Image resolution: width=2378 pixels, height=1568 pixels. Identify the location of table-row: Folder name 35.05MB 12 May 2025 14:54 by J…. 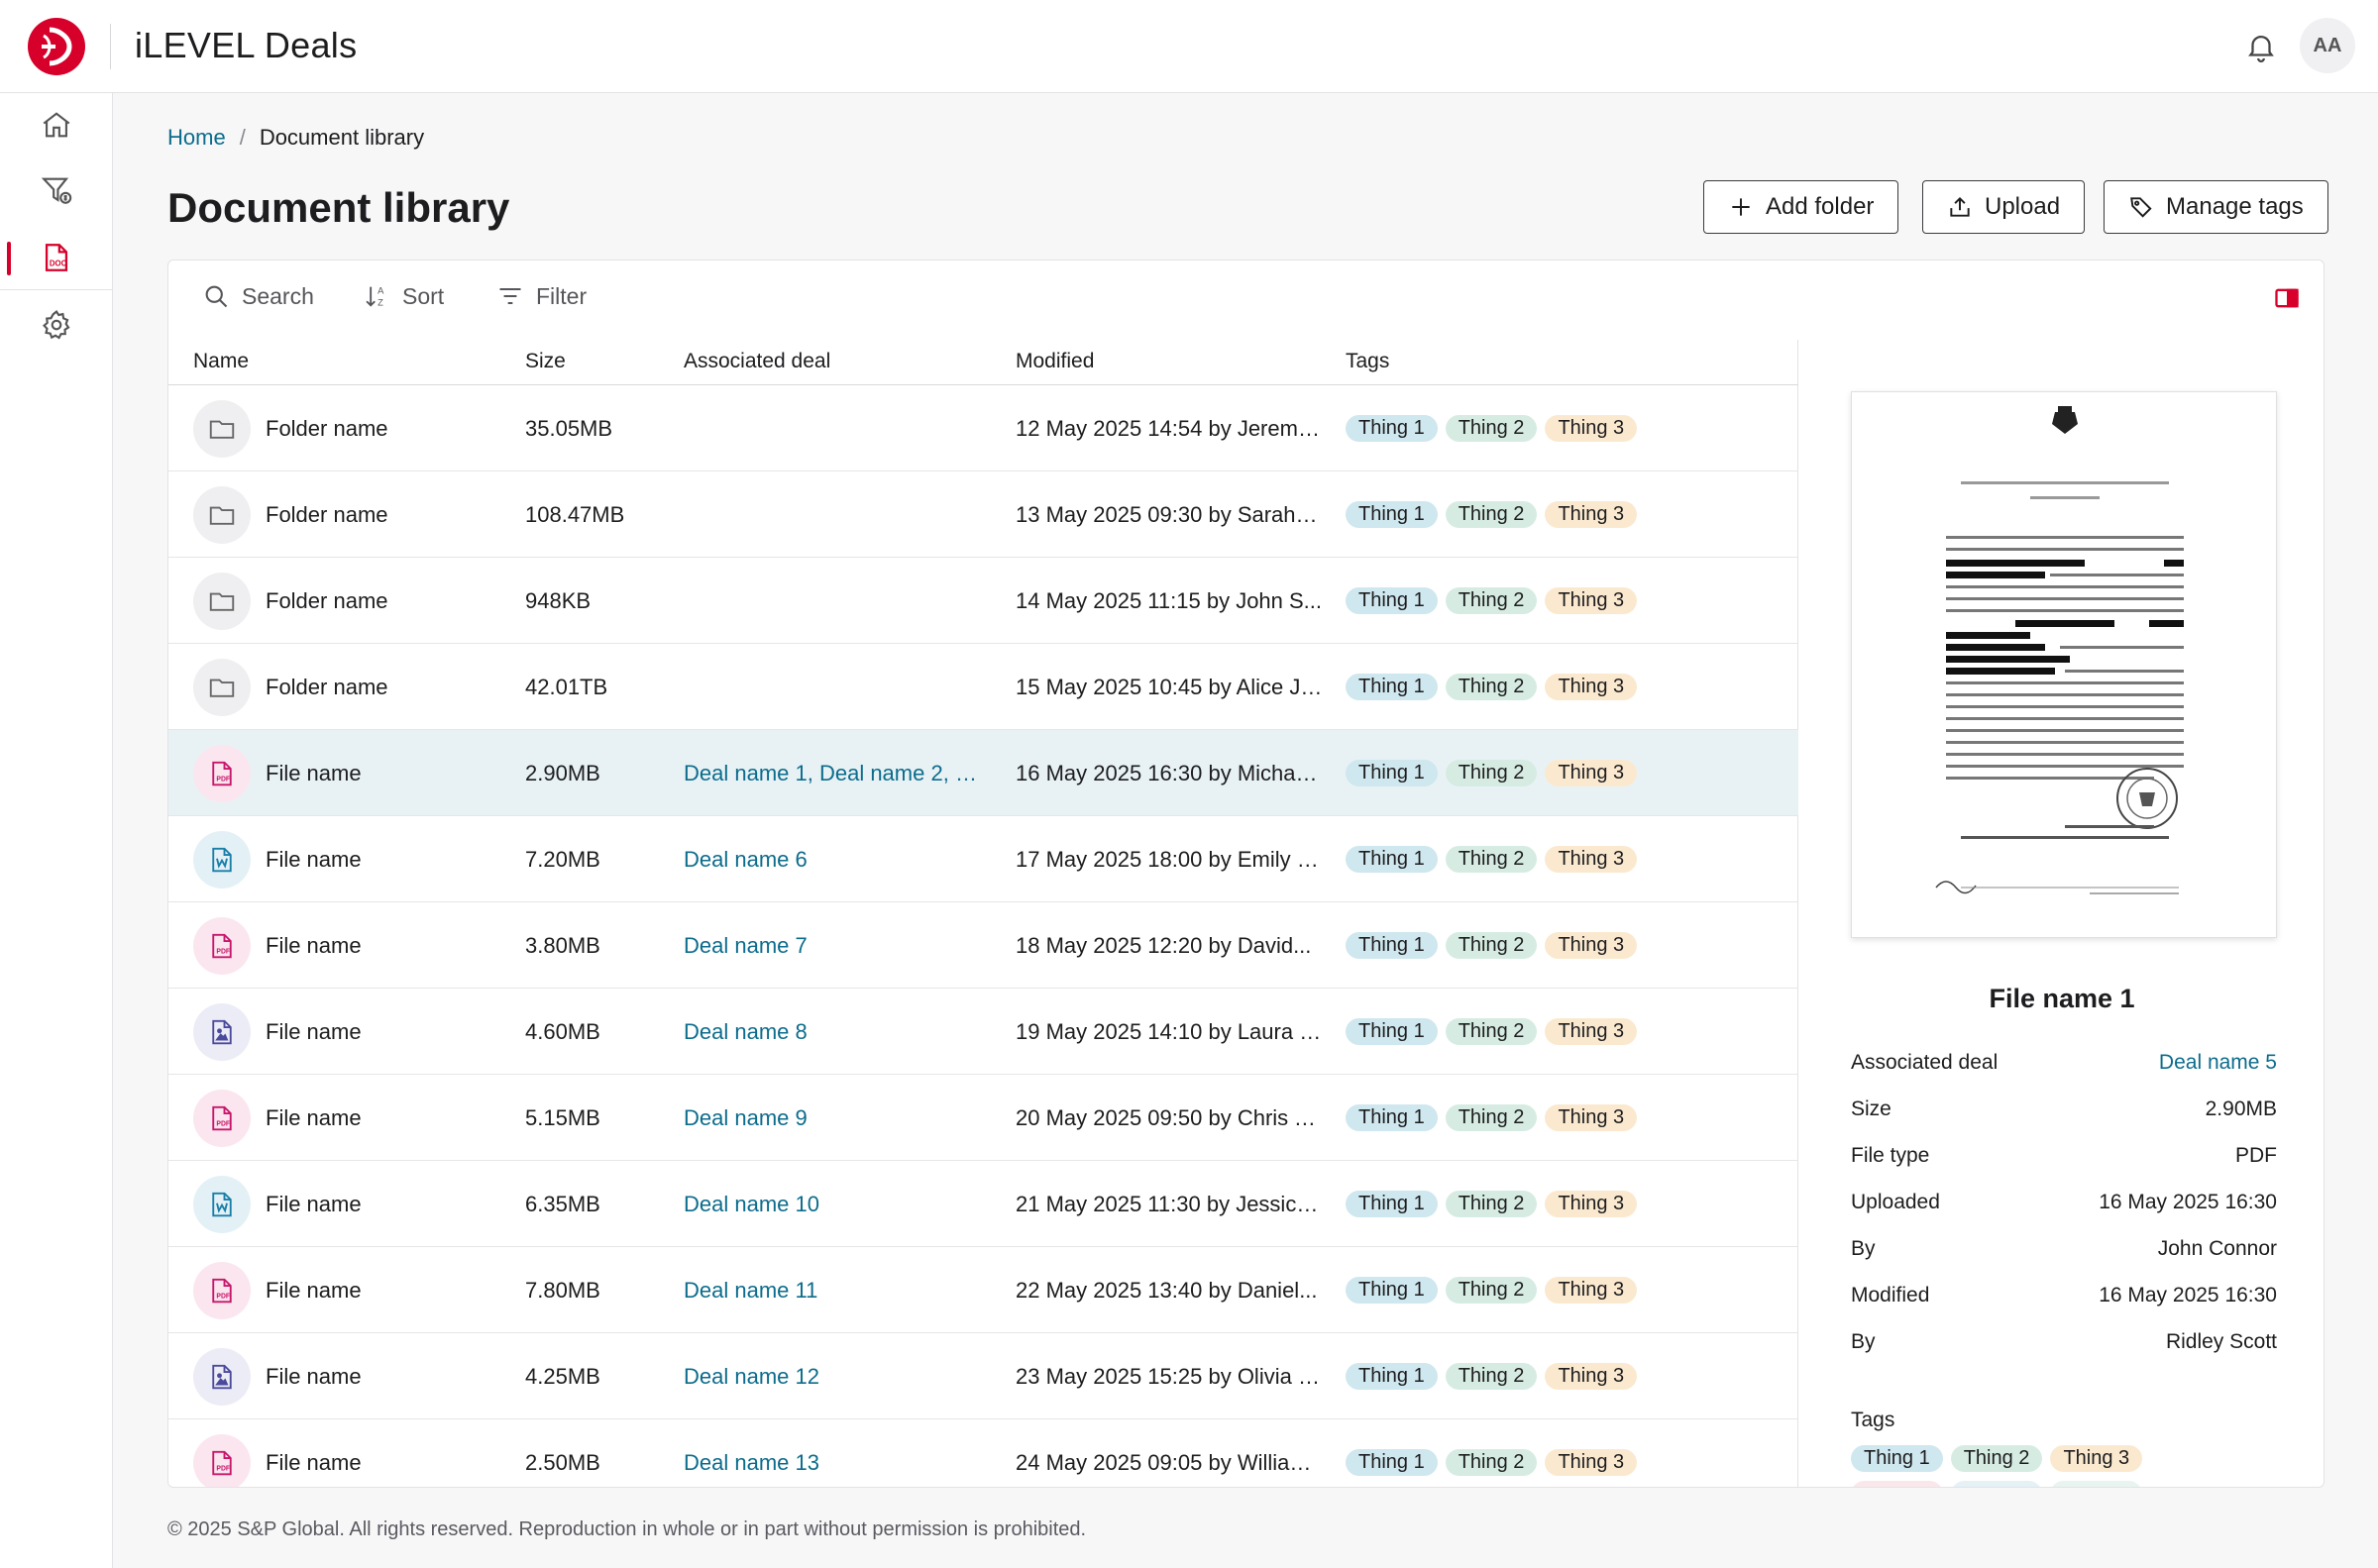
(983, 428).